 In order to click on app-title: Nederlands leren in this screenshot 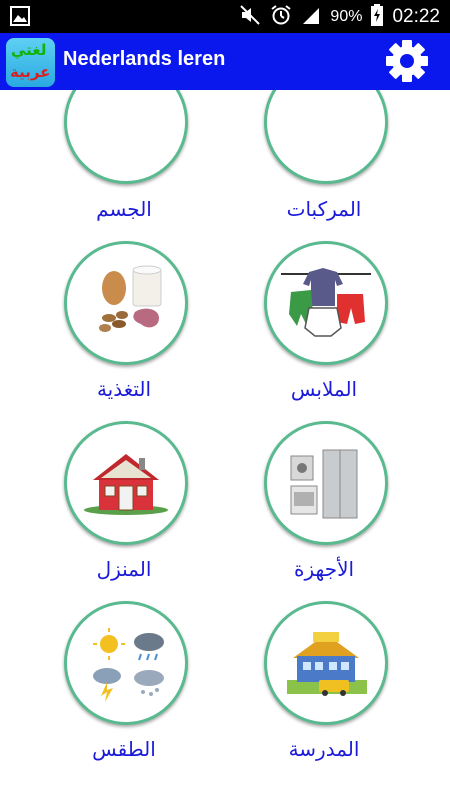, I will do `click(144, 59)`.